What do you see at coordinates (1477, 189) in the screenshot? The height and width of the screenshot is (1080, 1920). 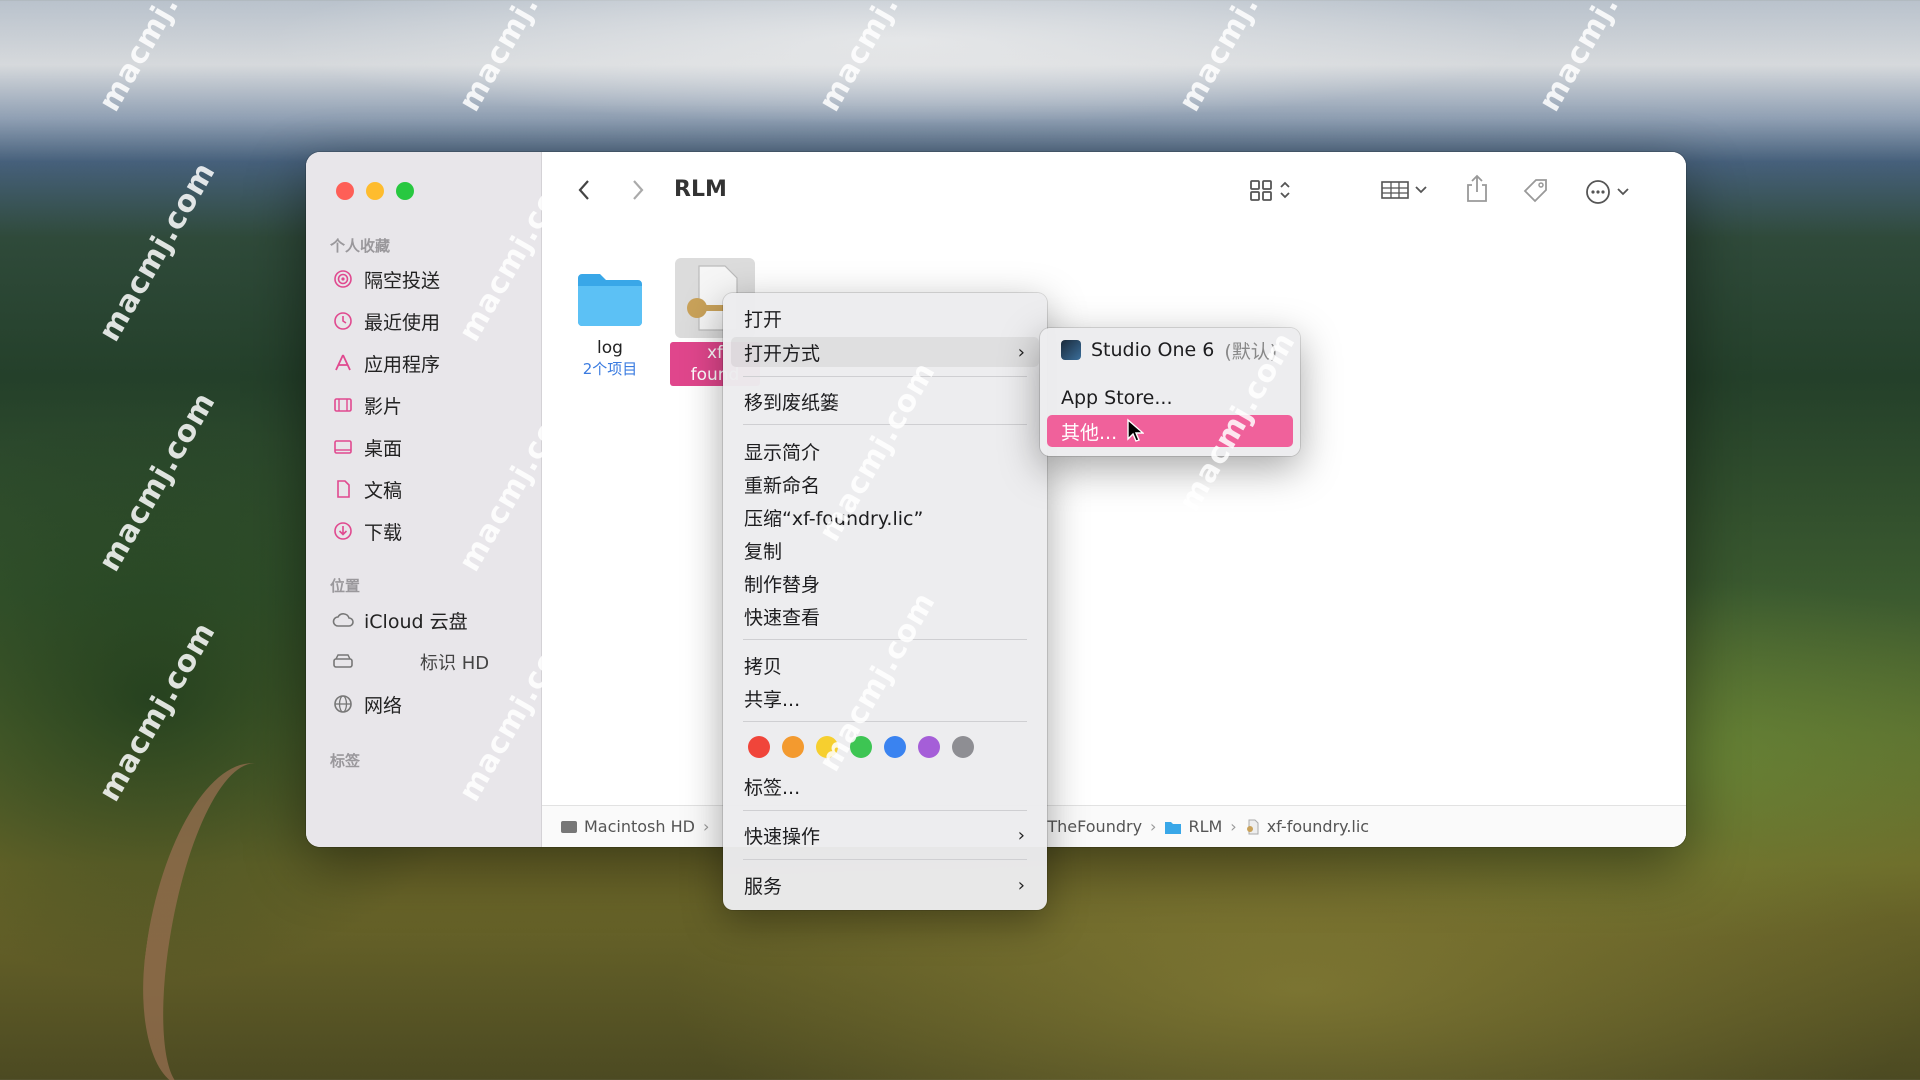 I see `share-button` at bounding box center [1477, 189].